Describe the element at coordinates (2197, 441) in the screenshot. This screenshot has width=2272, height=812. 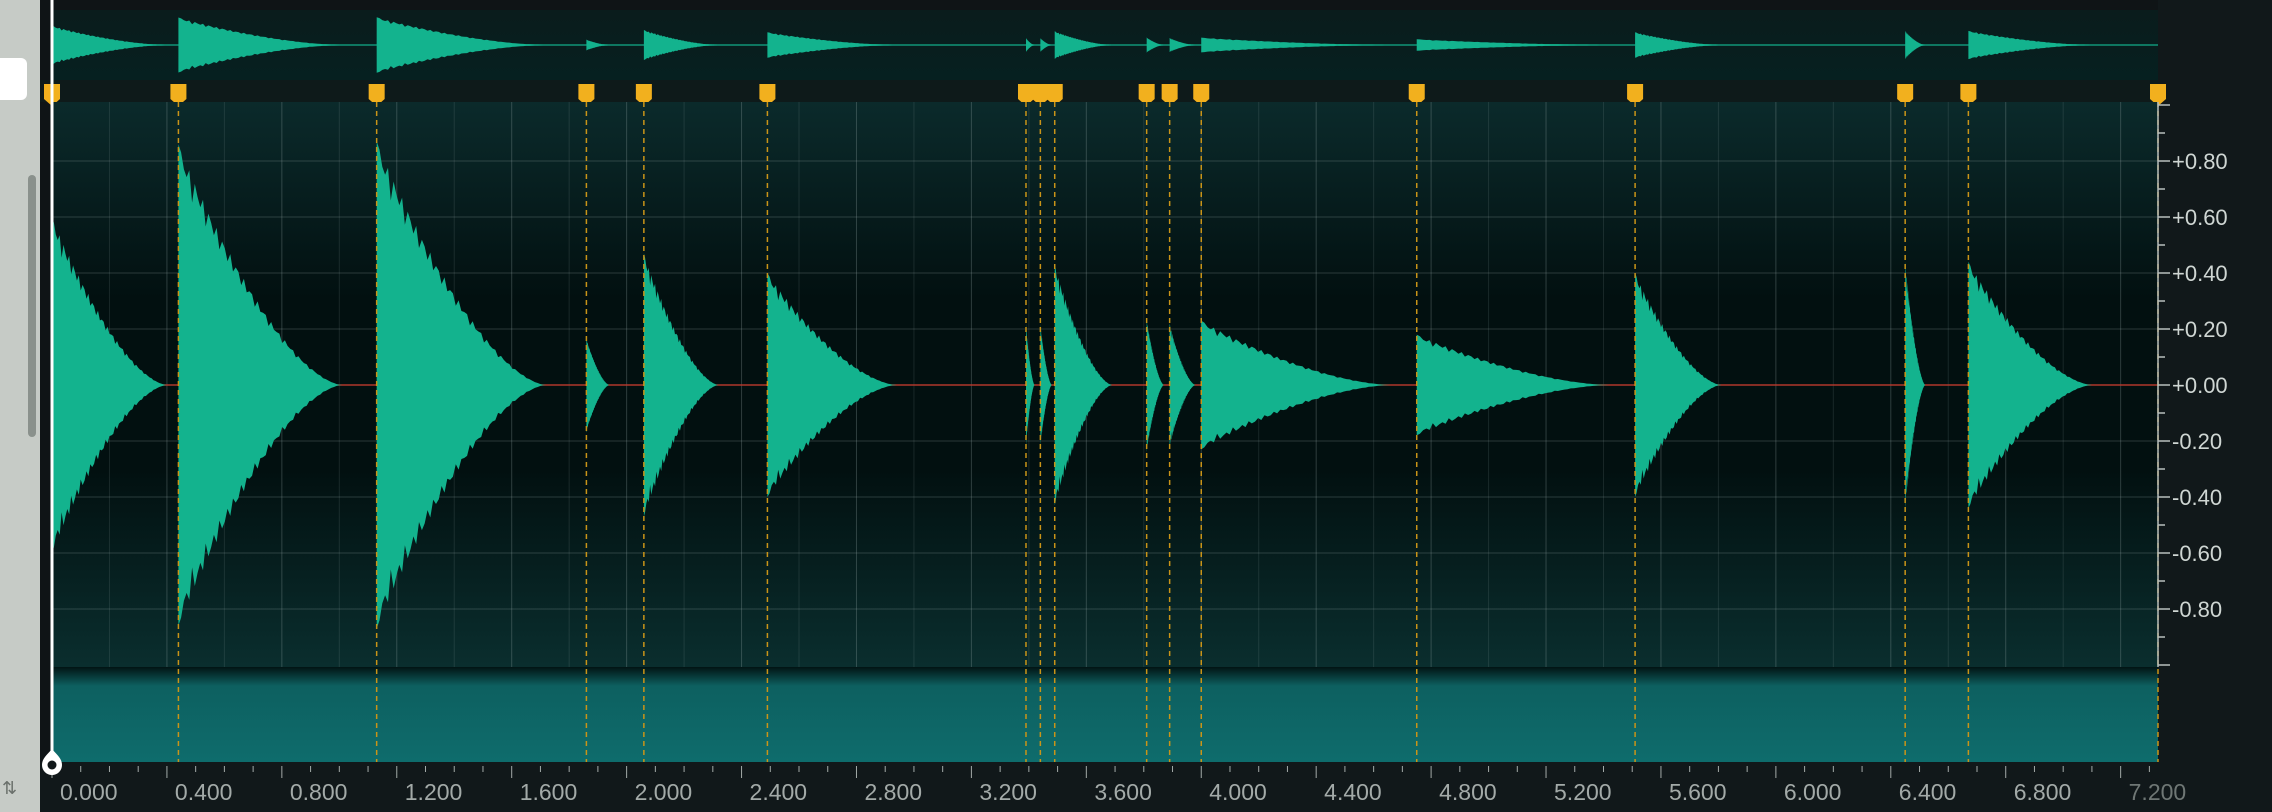
I see `amplitude-label: -0.20` at that location.